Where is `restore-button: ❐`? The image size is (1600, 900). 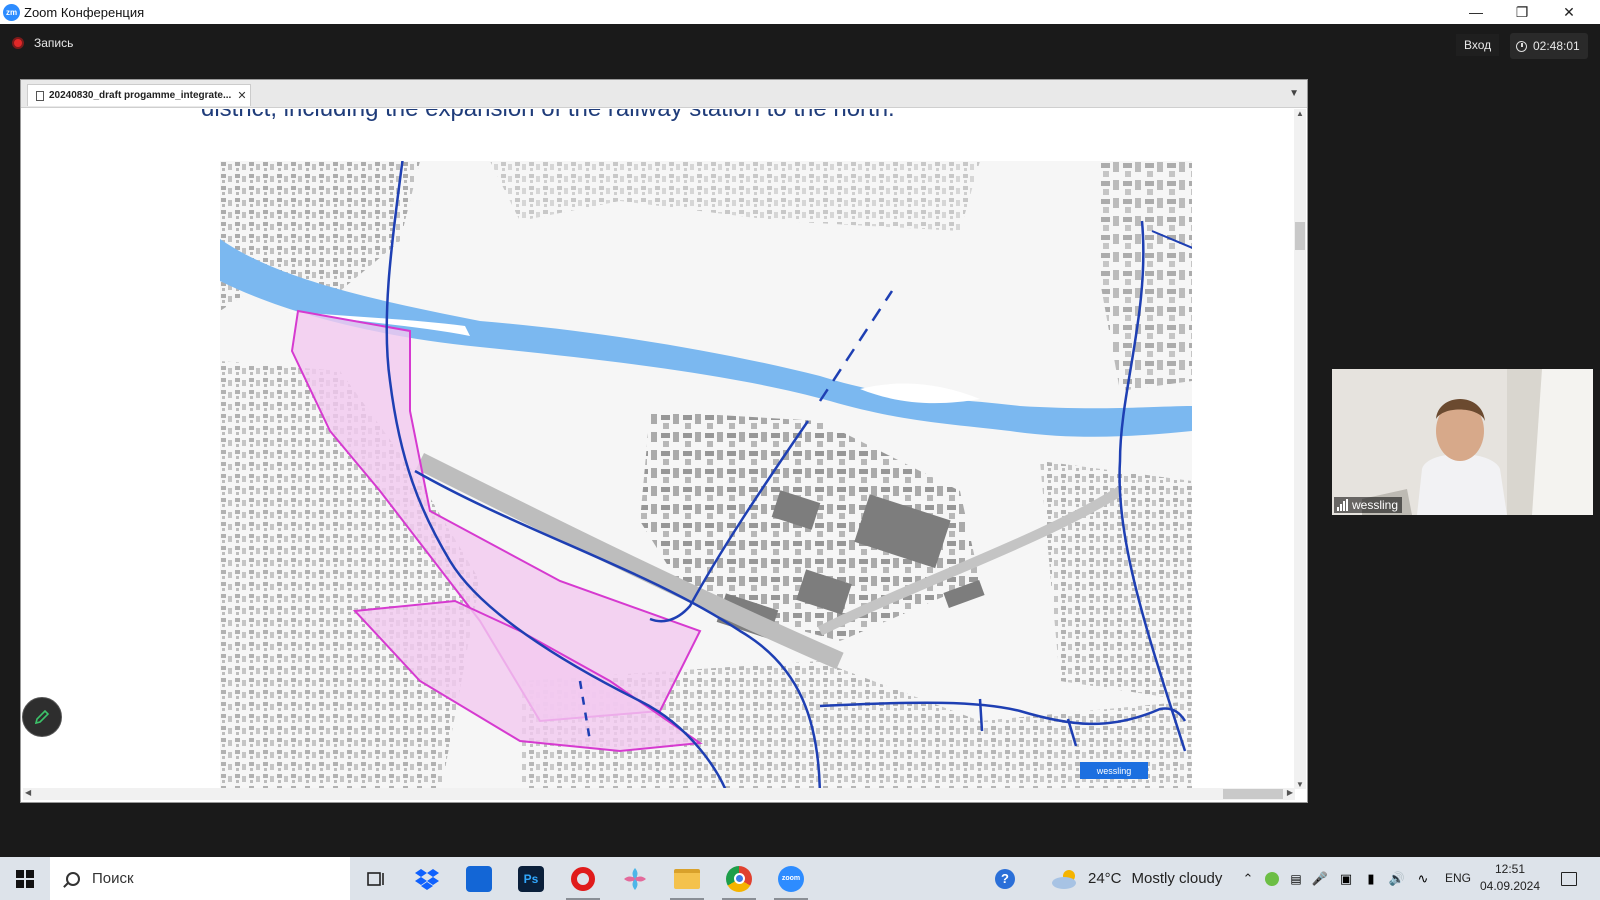
restore-button: ❐ is located at coordinates (1522, 12).